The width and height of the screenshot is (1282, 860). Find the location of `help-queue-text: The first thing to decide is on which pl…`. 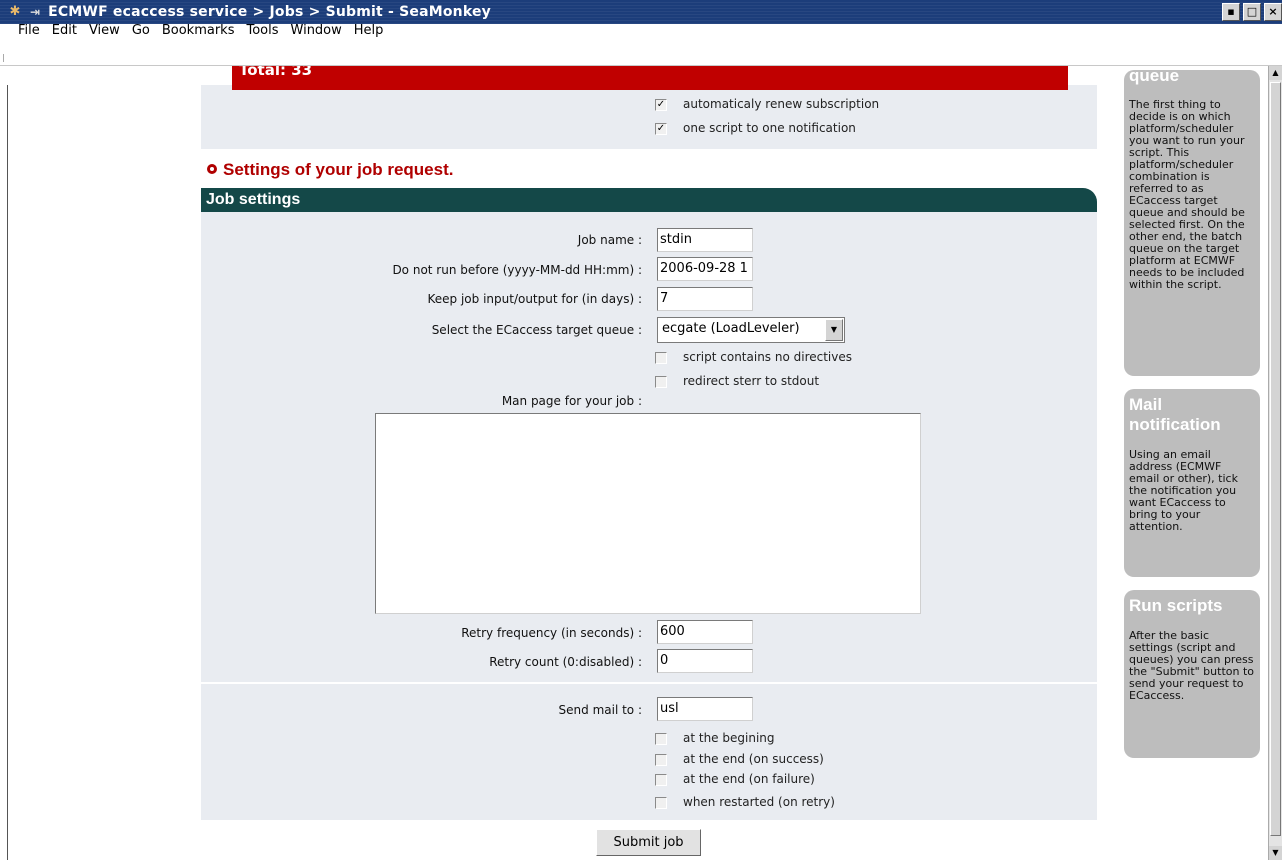

help-queue-text: The first thing to decide is on which pl… is located at coordinates (1187, 194).